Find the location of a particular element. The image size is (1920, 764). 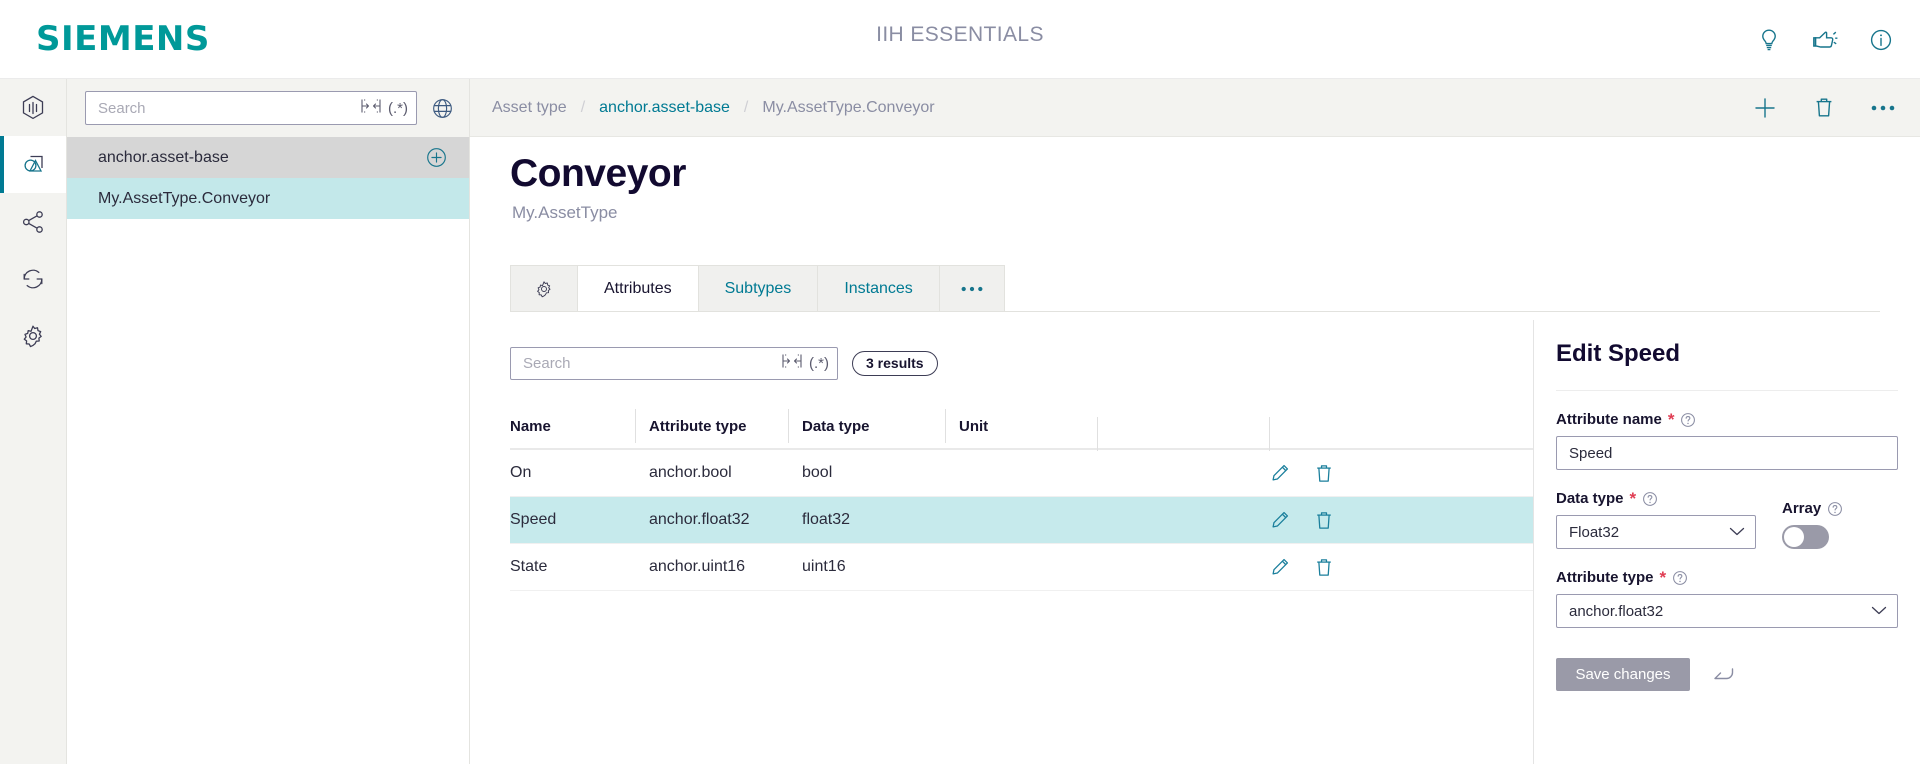

page-subtitle: My.AssetType is located at coordinates (565, 212).